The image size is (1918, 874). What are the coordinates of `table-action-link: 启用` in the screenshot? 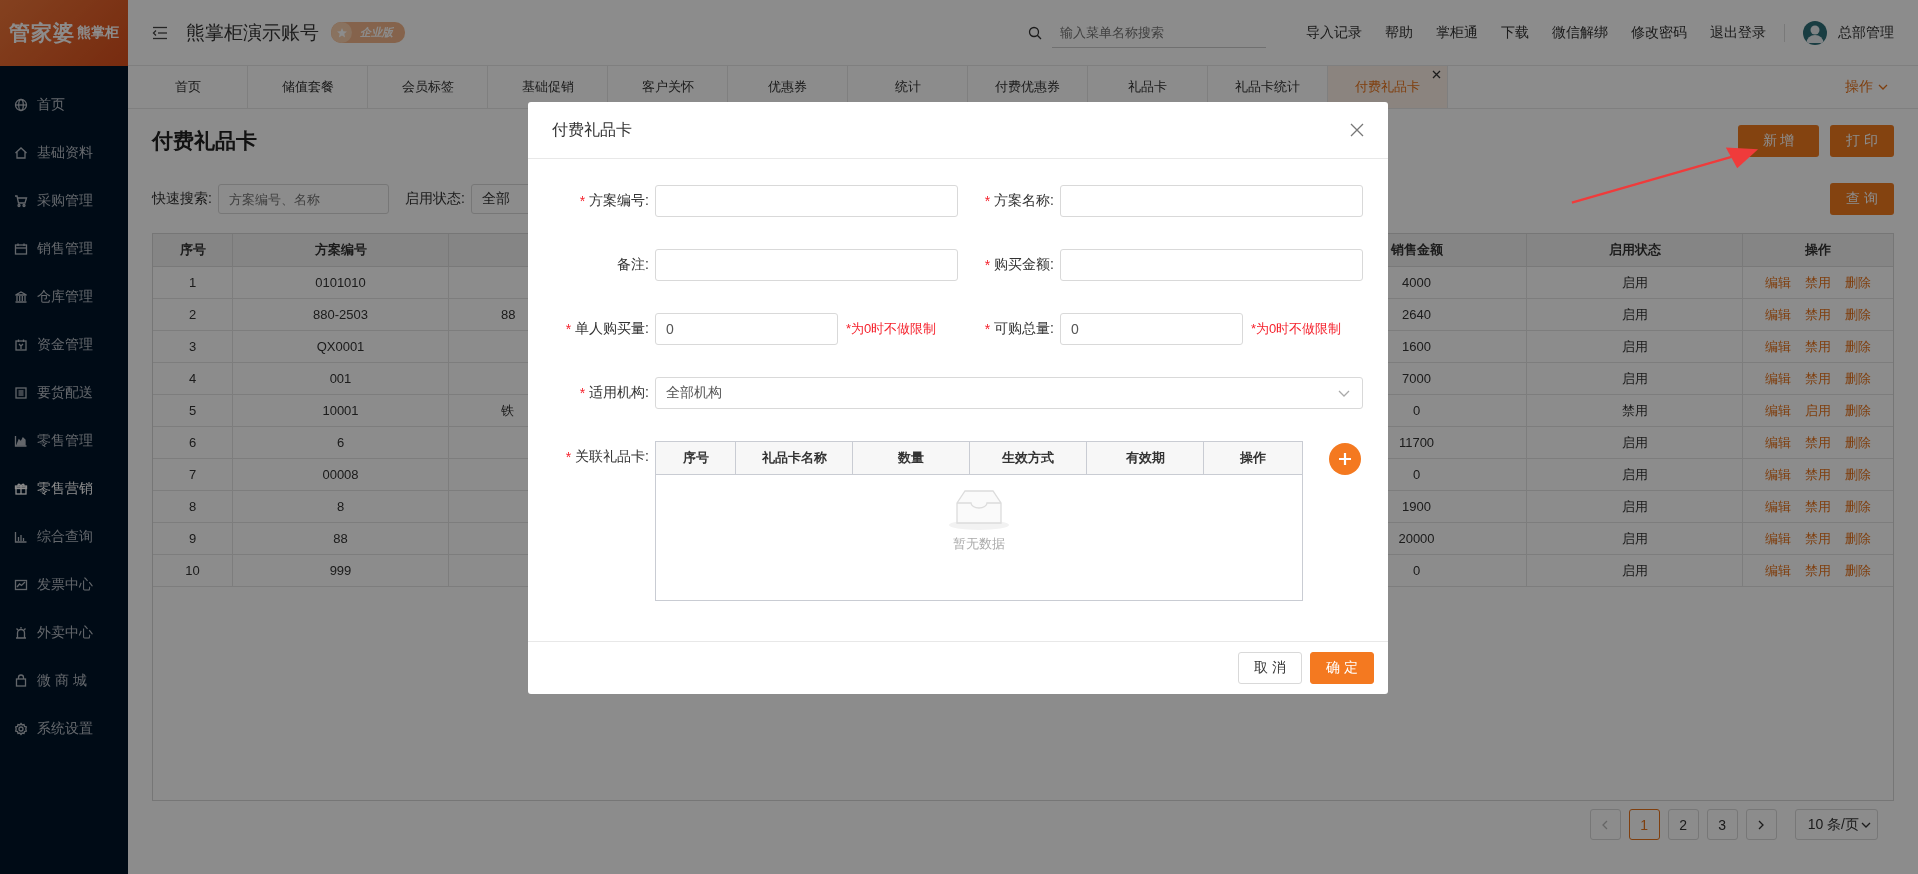 It's located at (1818, 410).